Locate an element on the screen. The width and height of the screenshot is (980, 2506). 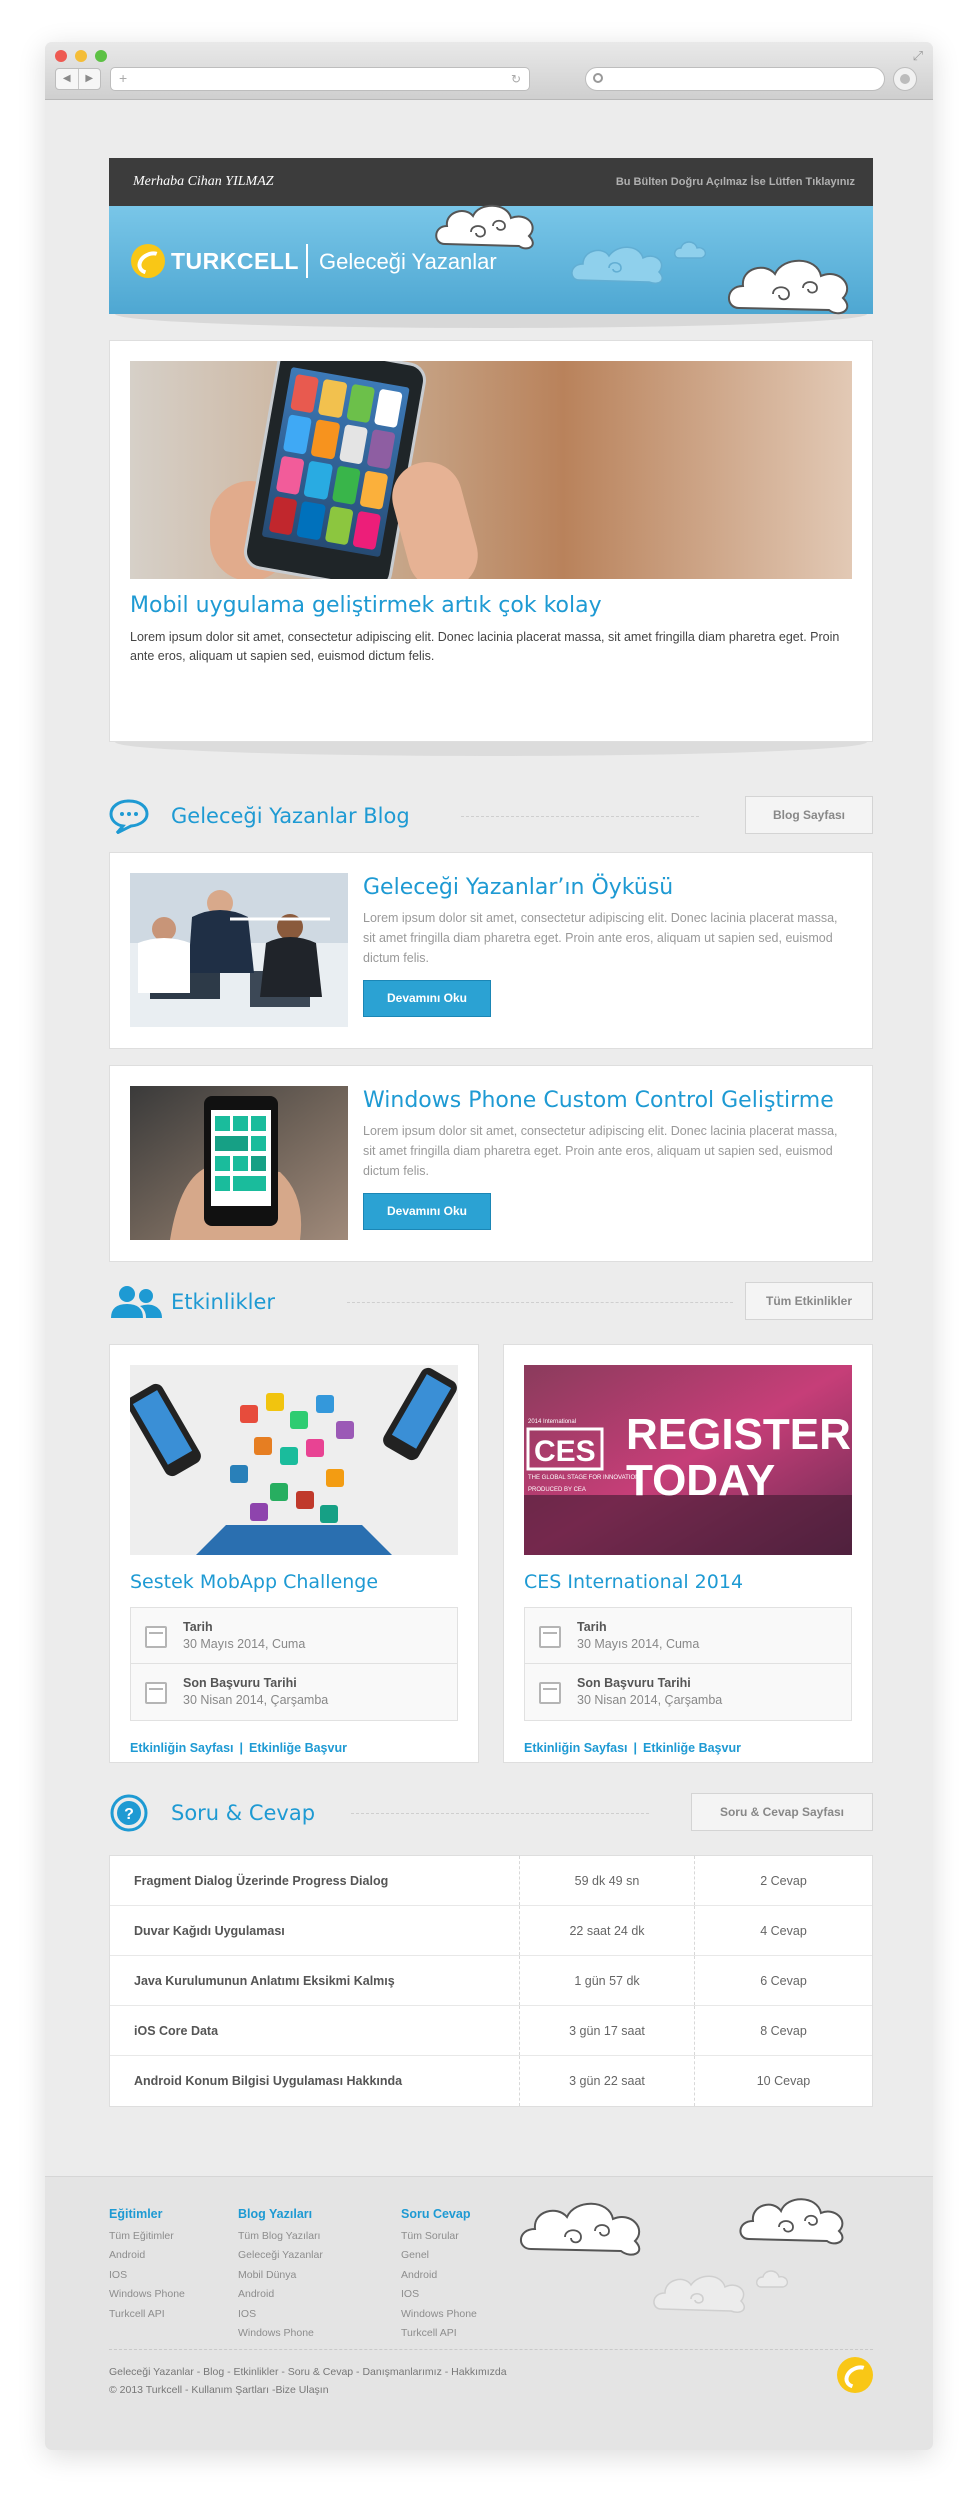
footer-link: Tüm Eğitimler is located at coordinates (147, 2237).